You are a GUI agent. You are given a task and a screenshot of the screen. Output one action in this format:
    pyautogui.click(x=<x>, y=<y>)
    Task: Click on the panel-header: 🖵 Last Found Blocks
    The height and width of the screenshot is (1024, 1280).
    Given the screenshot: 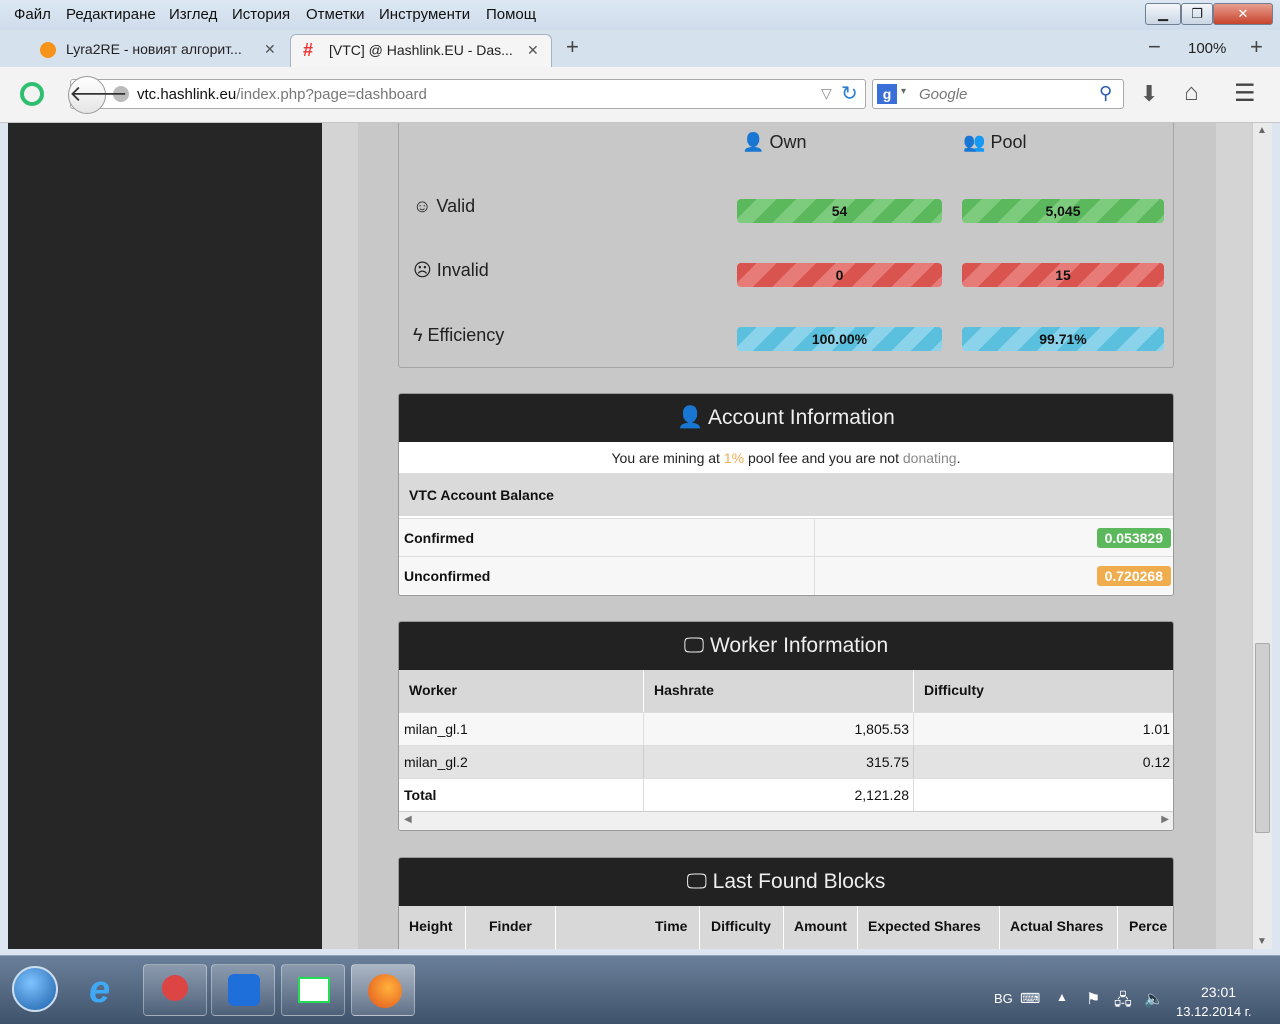 What is the action you would take?
    pyautogui.click(x=786, y=882)
    